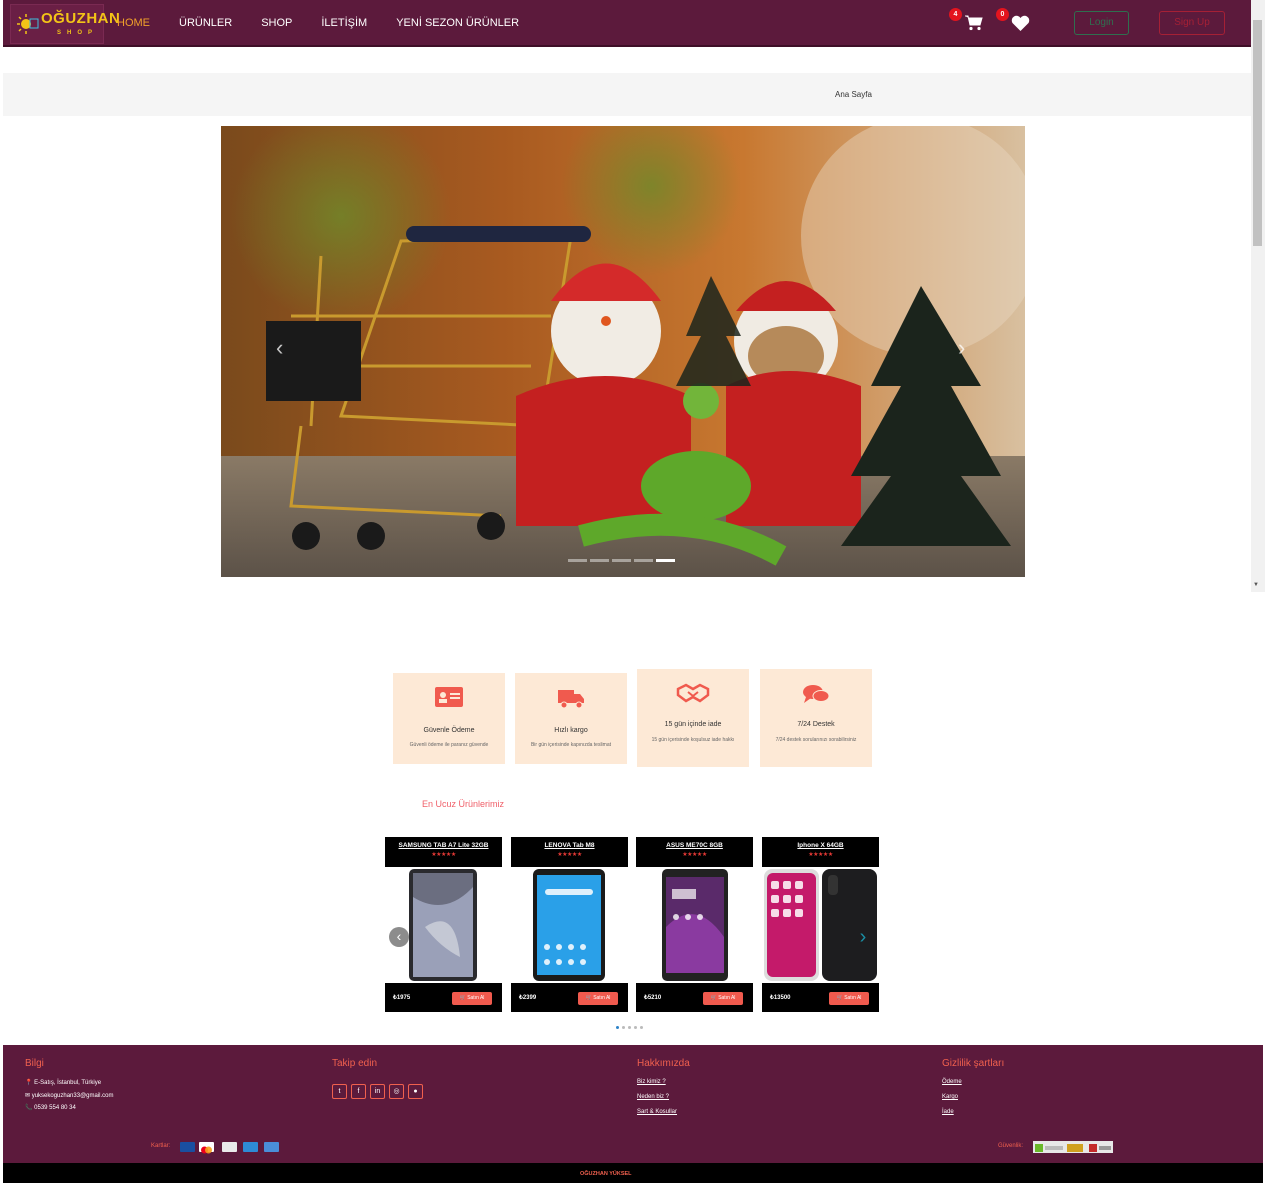 This screenshot has width=1272, height=1183. What do you see at coordinates (665, 560) in the screenshot?
I see `hero-dot-active` at bounding box center [665, 560].